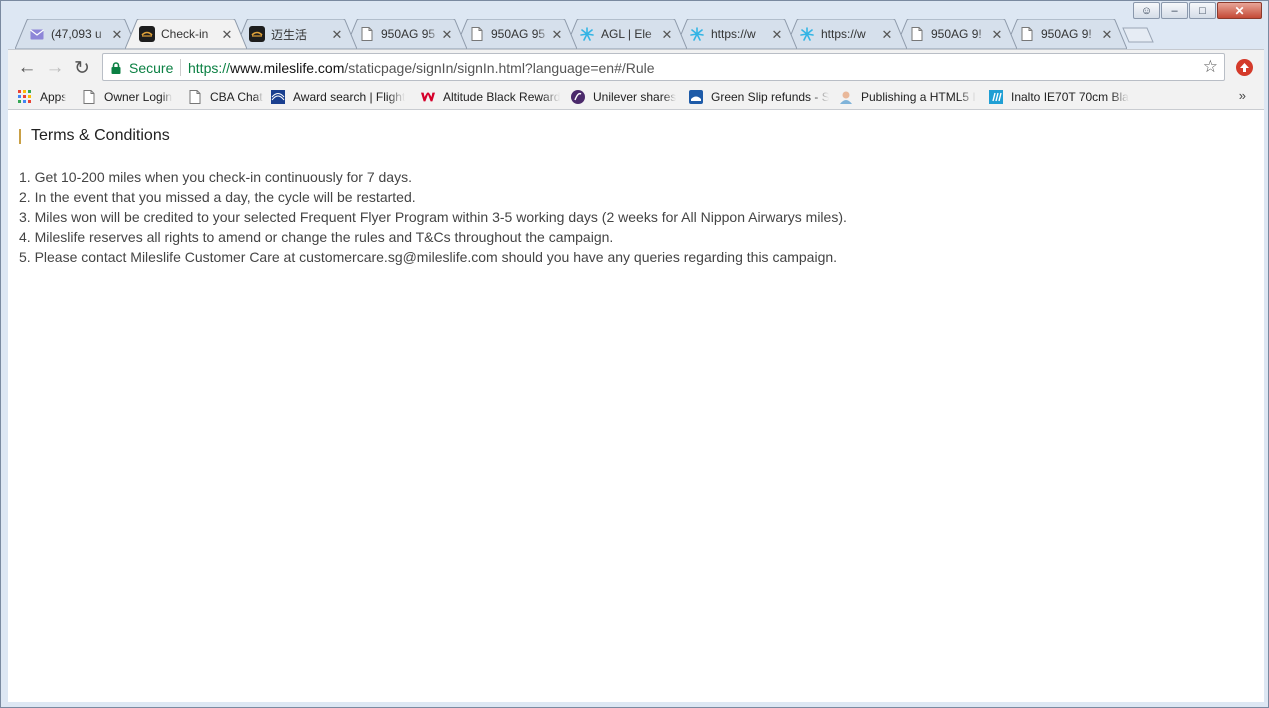 The width and height of the screenshot is (1269, 708). I want to click on bookmarks-overflow-button: », so click(1242, 95).